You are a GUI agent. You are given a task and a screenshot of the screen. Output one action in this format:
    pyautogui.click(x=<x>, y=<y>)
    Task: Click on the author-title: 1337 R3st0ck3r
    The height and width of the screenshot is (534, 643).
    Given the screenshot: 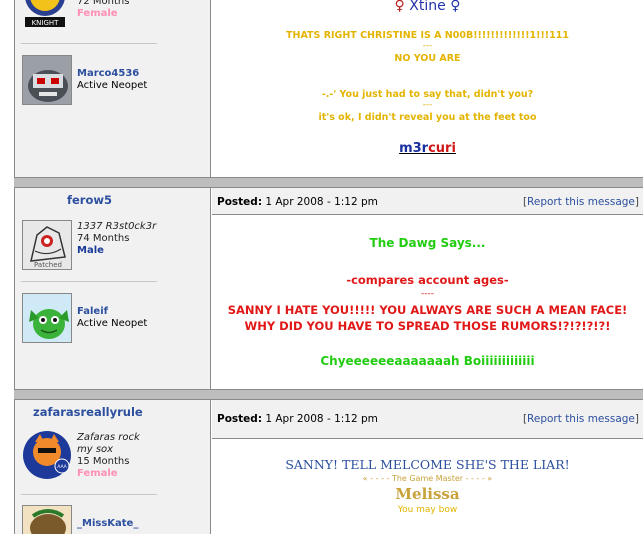 What is the action you would take?
    pyautogui.click(x=117, y=226)
    